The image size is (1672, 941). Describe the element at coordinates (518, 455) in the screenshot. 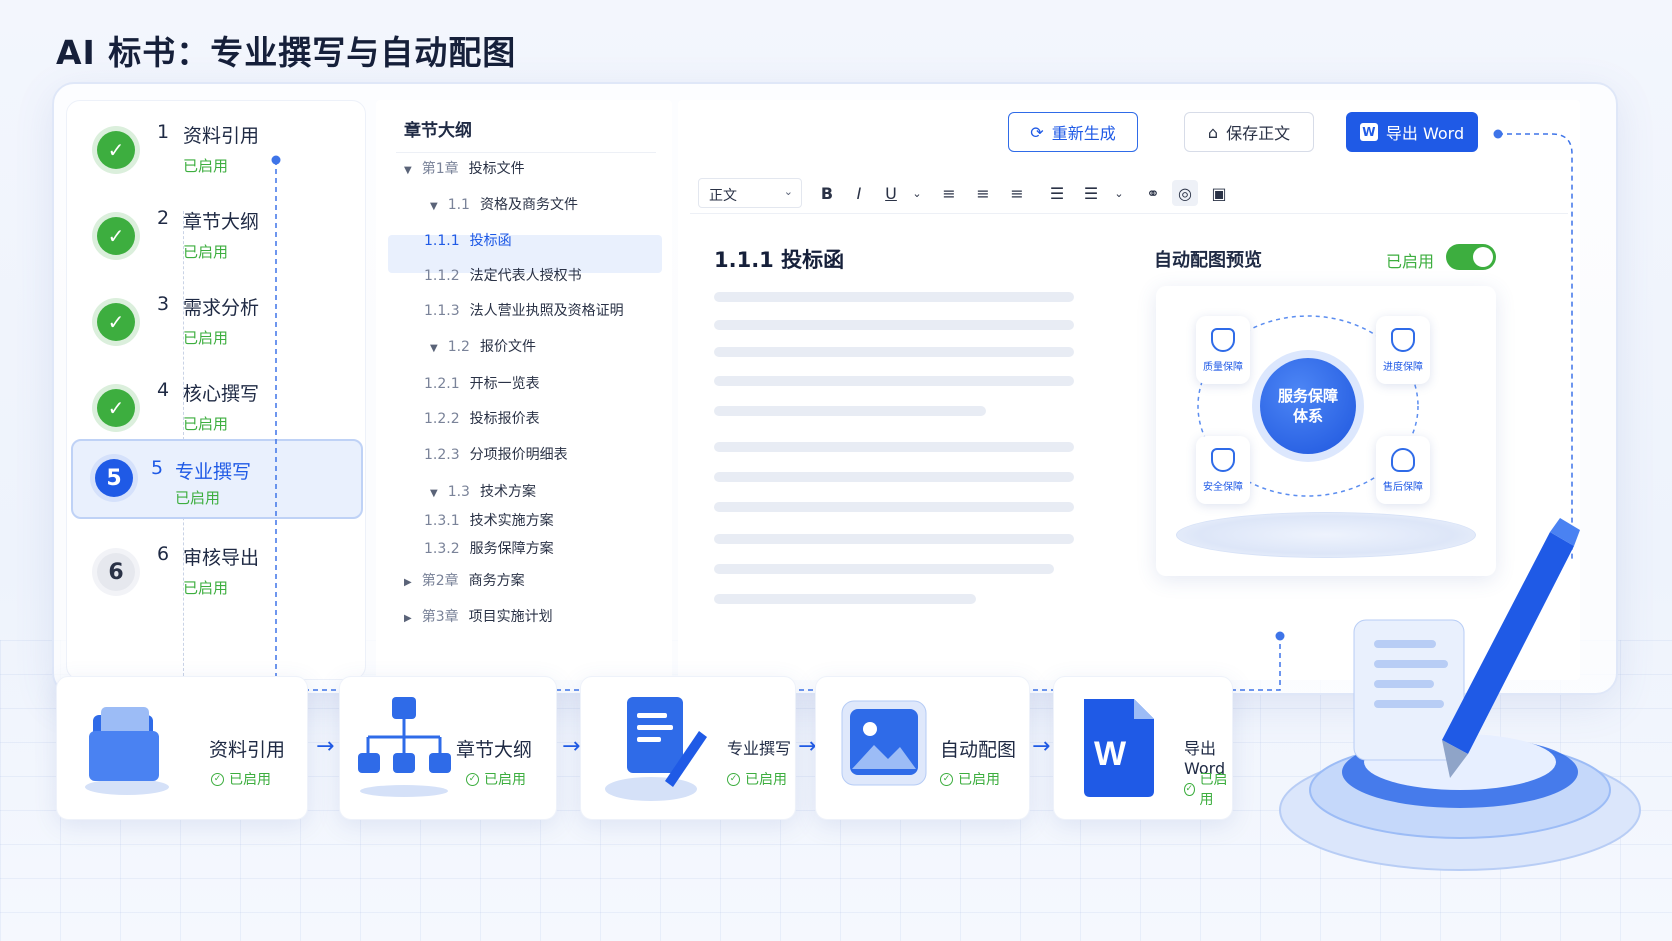

I see `node-text: 分项报价明细表` at that location.